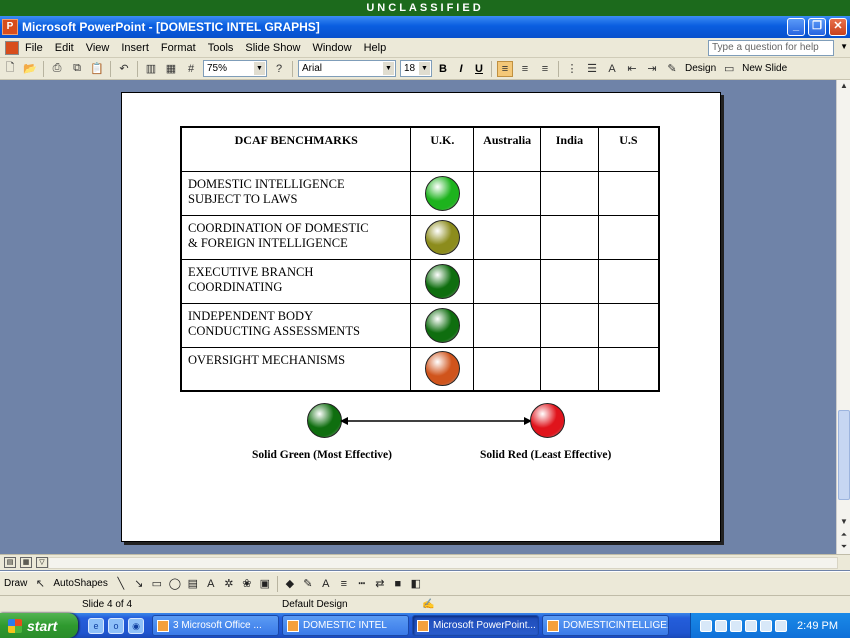  What do you see at coordinates (157, 584) in the screenshot?
I see `rectangle-tool-icon: ▭` at bounding box center [157, 584].